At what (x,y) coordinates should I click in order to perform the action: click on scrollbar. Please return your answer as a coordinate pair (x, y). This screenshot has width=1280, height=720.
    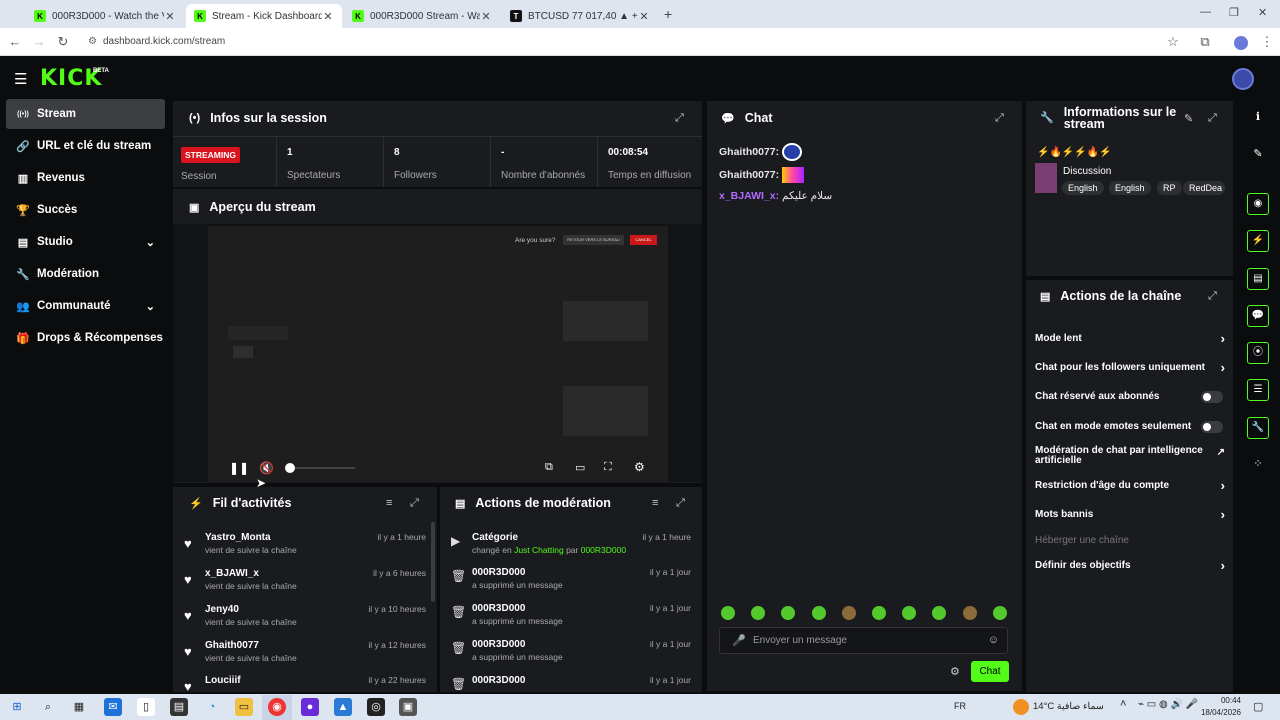
    Looking at the image, I should click on (433, 562).